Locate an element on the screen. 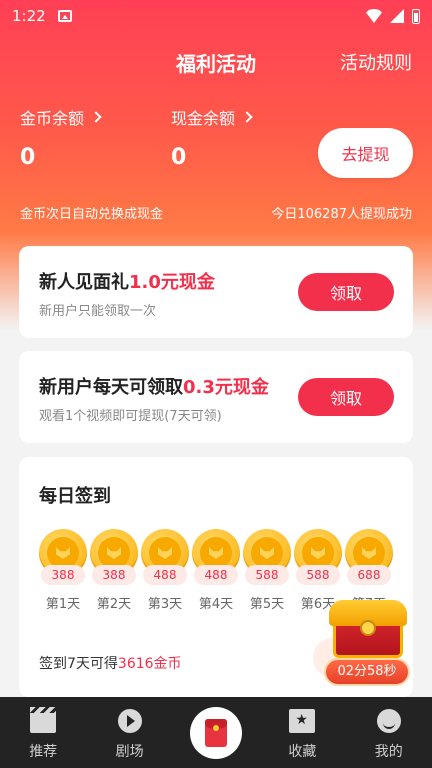  day-label: 第1天 is located at coordinates (63, 604).